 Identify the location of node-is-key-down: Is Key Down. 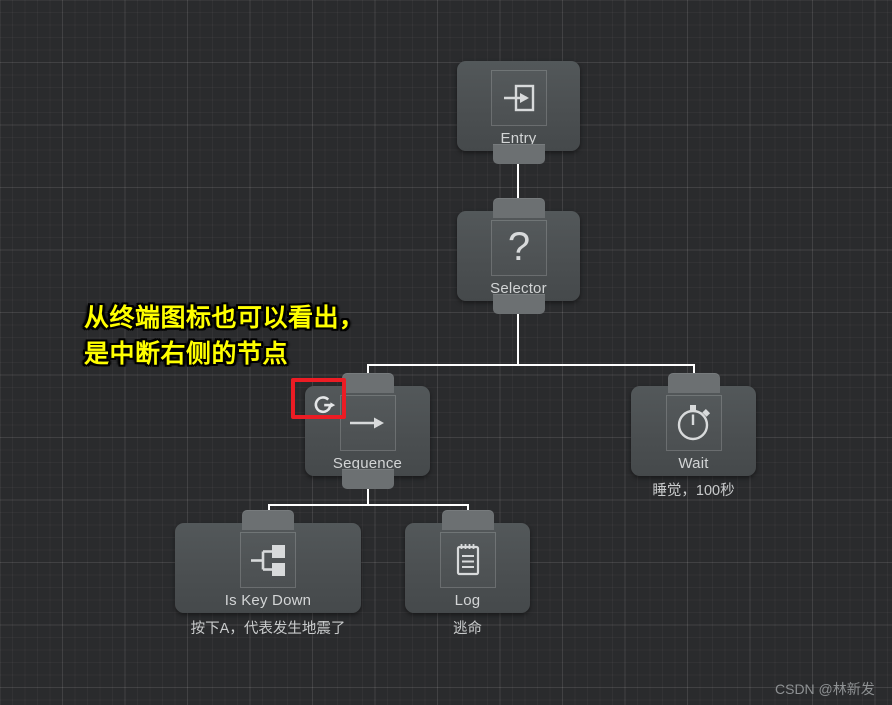
(268, 561).